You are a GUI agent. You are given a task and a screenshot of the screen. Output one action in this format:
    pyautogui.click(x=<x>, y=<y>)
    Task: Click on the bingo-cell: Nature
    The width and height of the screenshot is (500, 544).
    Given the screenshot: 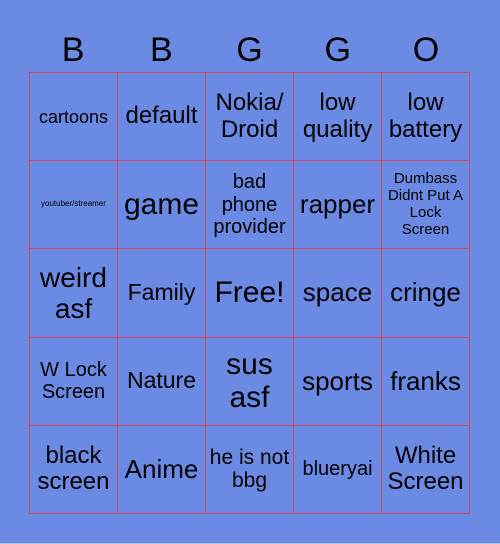 What is the action you would take?
    pyautogui.click(x=162, y=381)
    